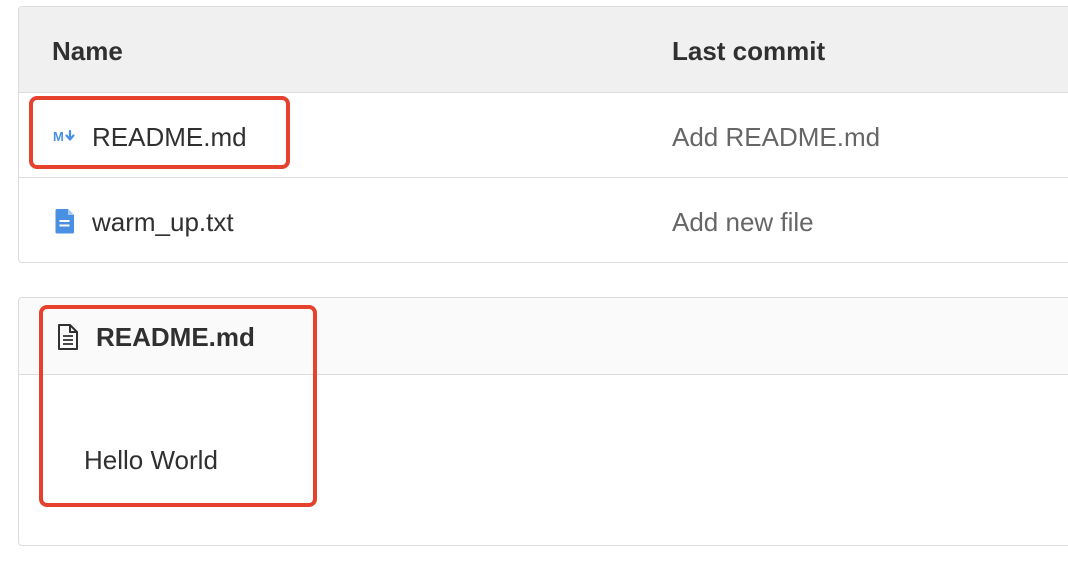 The width and height of the screenshot is (1068, 568). Describe the element at coordinates (65, 136) in the screenshot. I see `markdown-icon: M` at that location.